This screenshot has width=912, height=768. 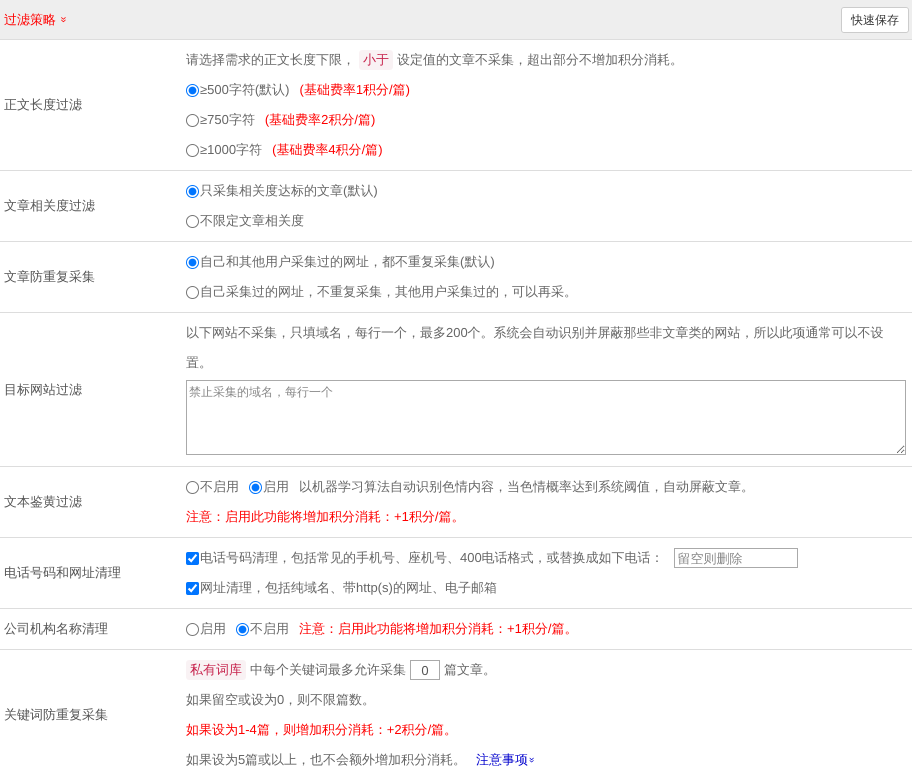 What do you see at coordinates (30, 19) in the screenshot?
I see `section-title: 过滤策略` at bounding box center [30, 19].